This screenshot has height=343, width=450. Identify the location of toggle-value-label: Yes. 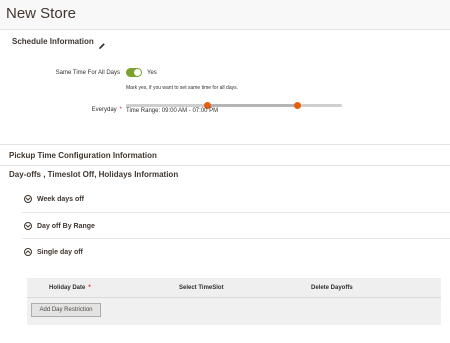
(152, 73).